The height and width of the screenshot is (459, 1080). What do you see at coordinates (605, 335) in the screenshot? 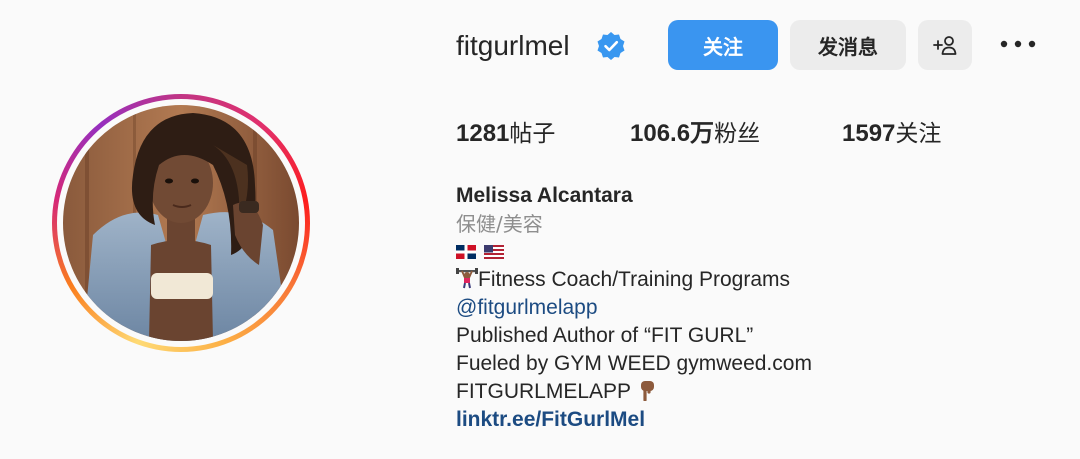
I see `author-line: Published Author of “FIT GURL”` at bounding box center [605, 335].